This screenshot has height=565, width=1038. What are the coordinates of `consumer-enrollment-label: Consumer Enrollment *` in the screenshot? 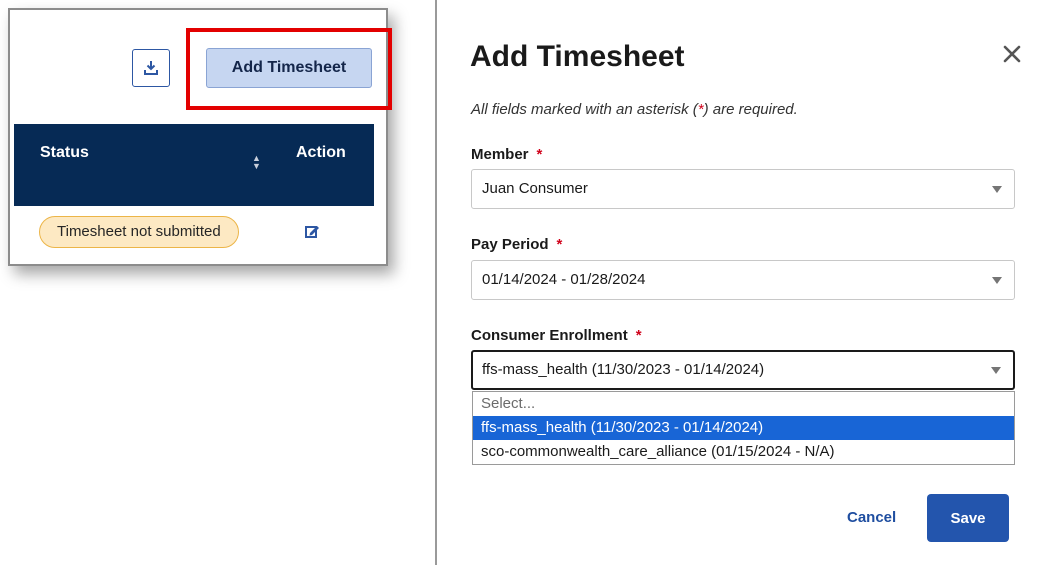 It's located at (556, 335).